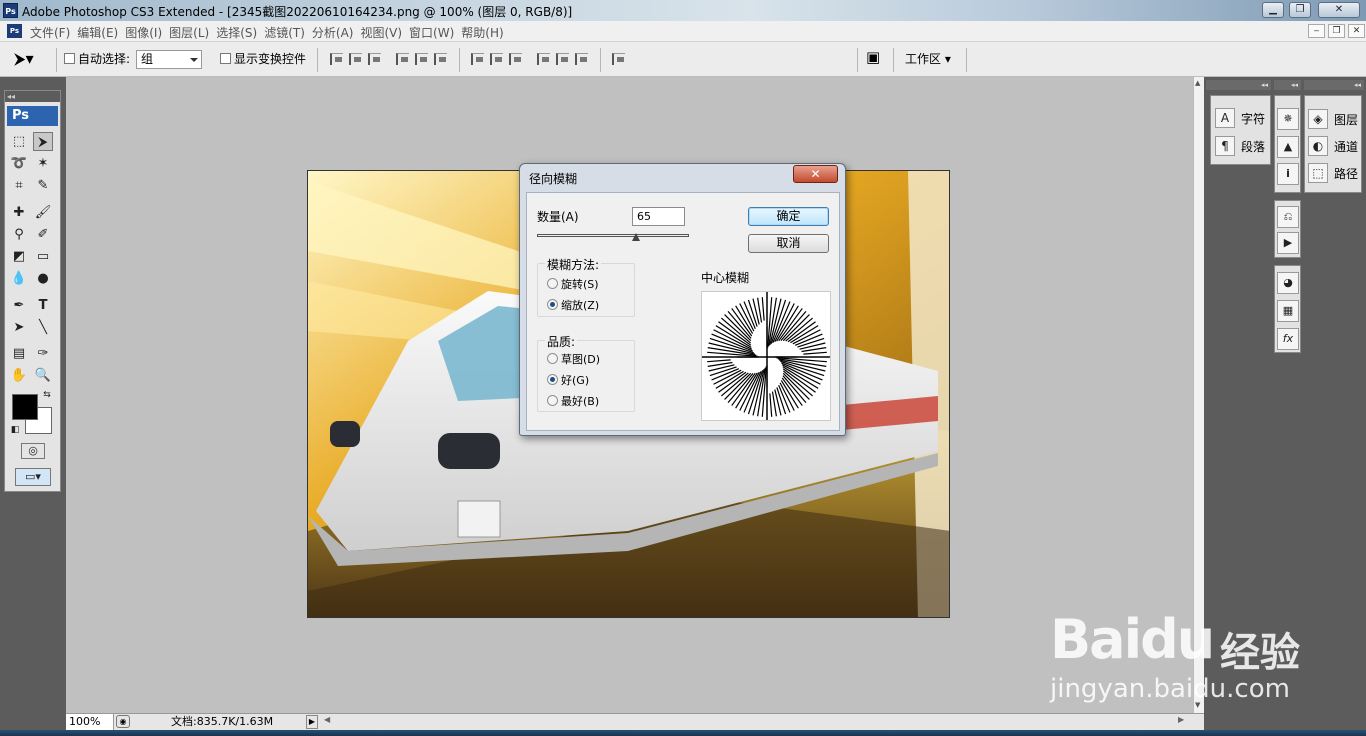  I want to click on channels-panel-button: ◐ 通道, so click(1333, 146).